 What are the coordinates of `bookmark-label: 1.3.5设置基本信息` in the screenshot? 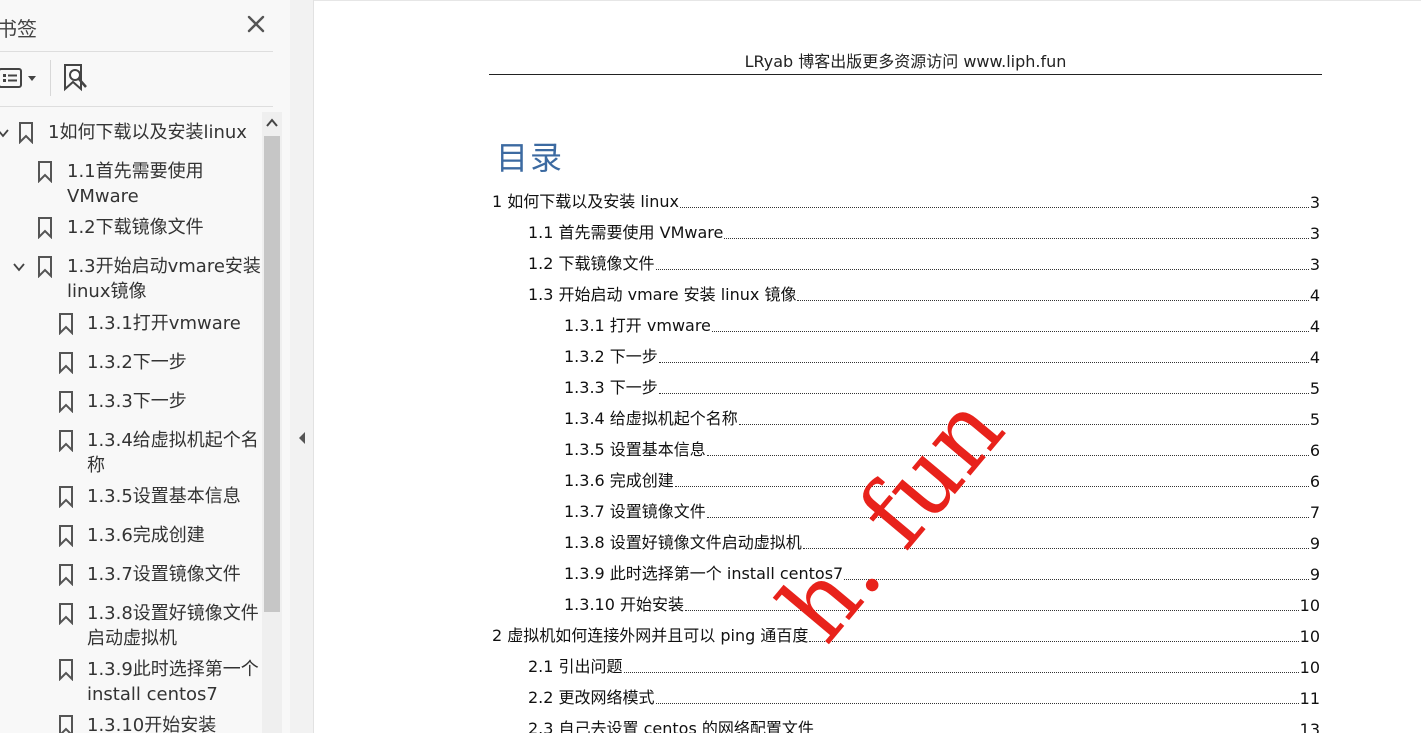 It's located at (164, 496).